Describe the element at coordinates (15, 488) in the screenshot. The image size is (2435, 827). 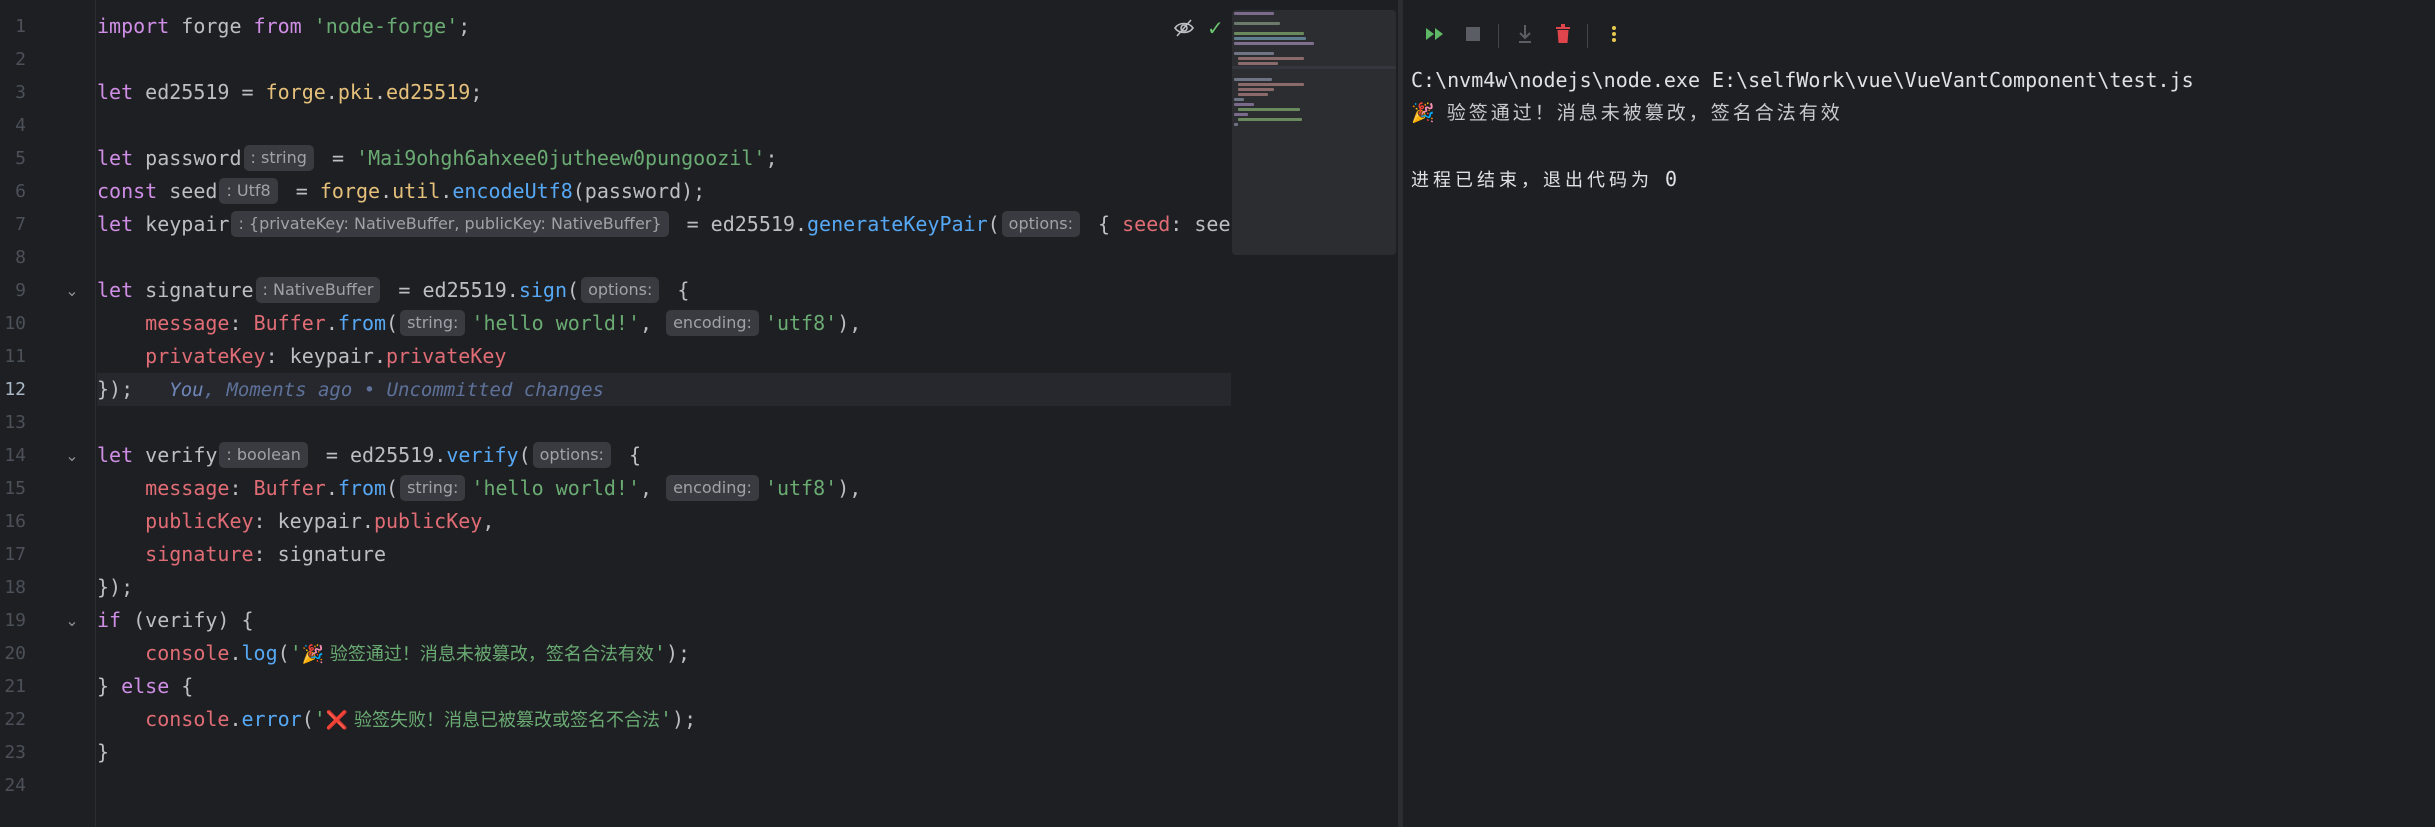
I see `line-number: 15` at that location.